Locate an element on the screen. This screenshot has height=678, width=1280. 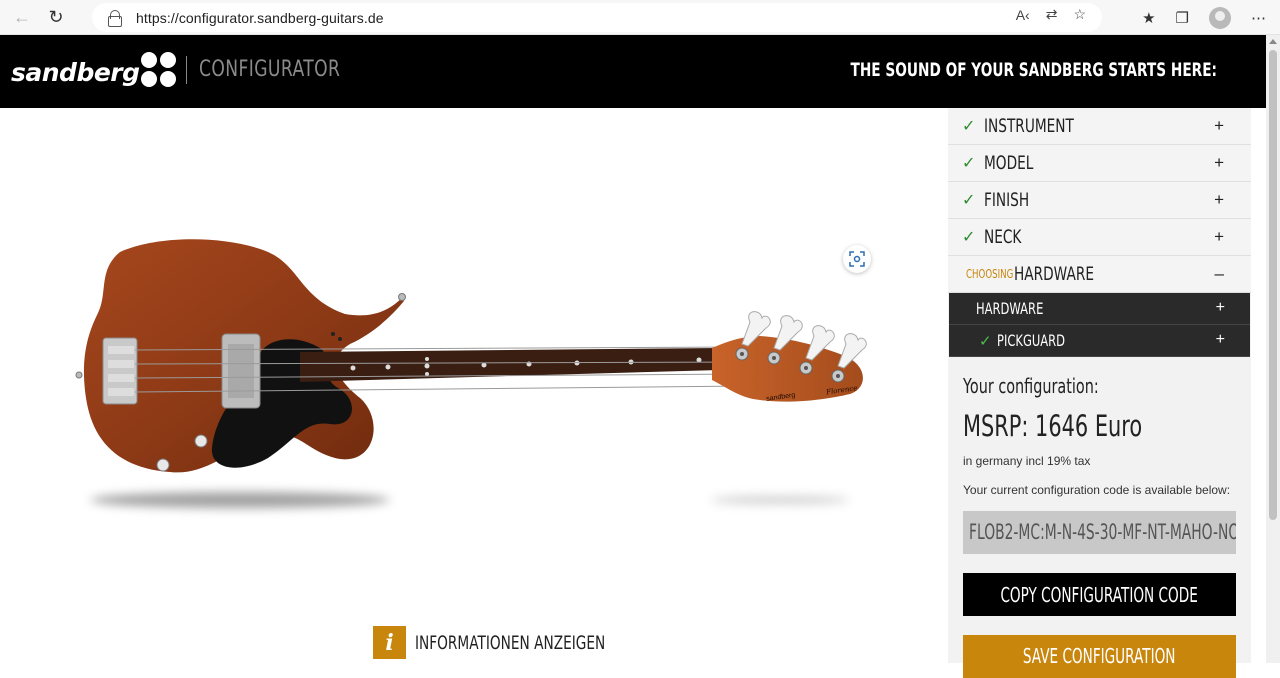
step-neck: ✓ NECK + is located at coordinates (1099, 237).